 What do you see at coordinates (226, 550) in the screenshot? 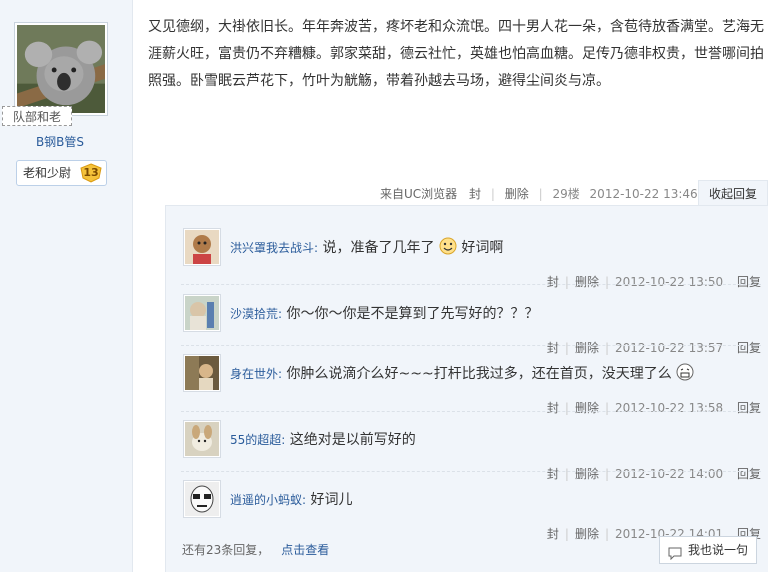
I see `more-replies-count: 还有23条回复，` at bounding box center [226, 550].